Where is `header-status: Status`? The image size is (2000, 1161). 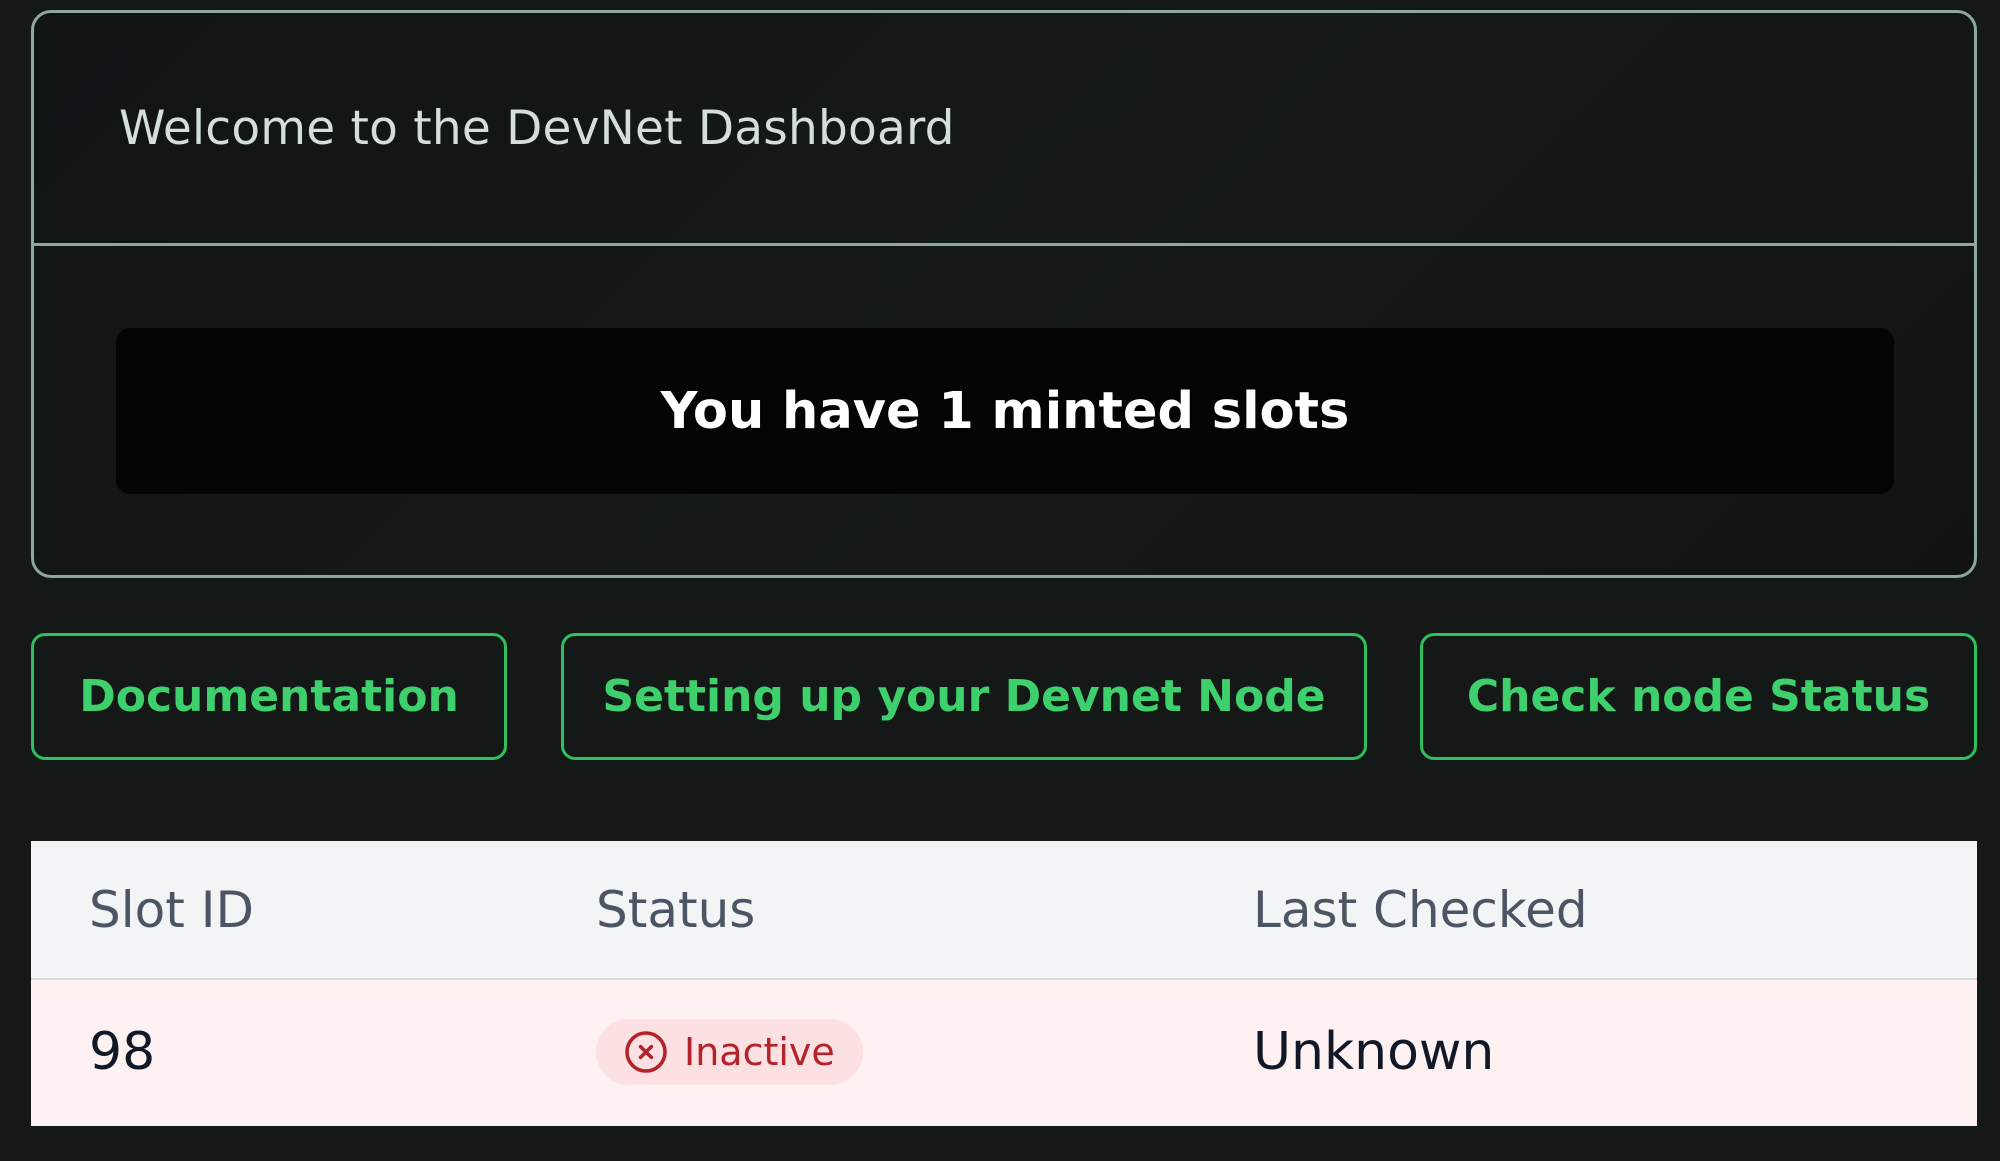 header-status: Status is located at coordinates (676, 909).